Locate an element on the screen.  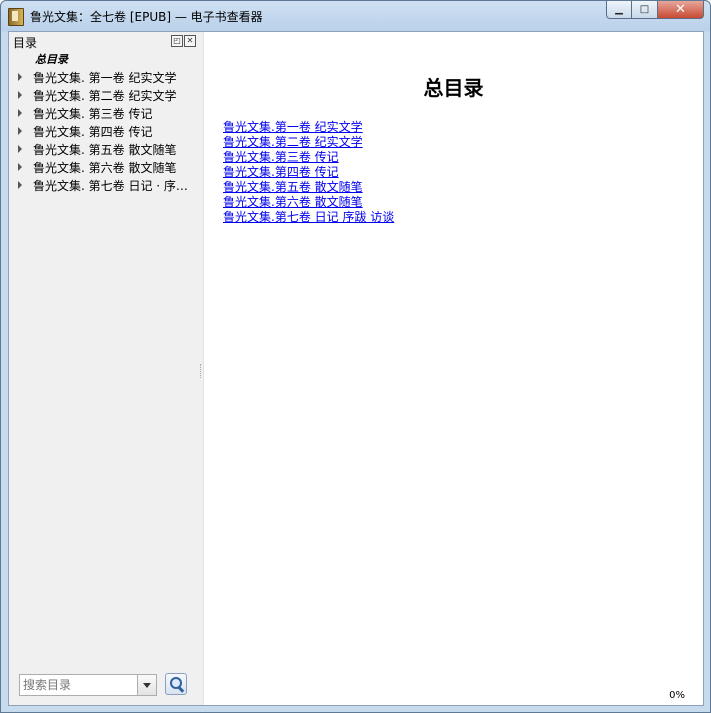
toc-item-label: 鲁光文集. 第六卷 散文随笔 is located at coordinates (105, 168).